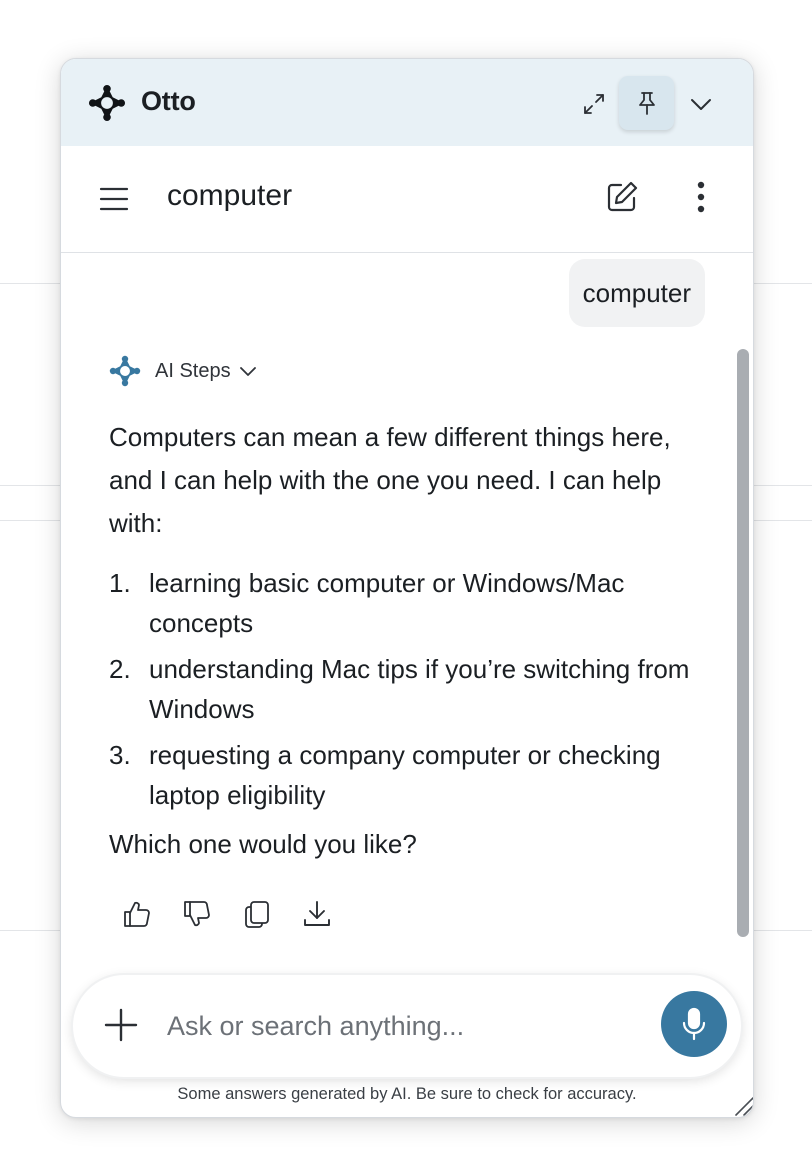  I want to click on pin-icon, so click(646, 103).